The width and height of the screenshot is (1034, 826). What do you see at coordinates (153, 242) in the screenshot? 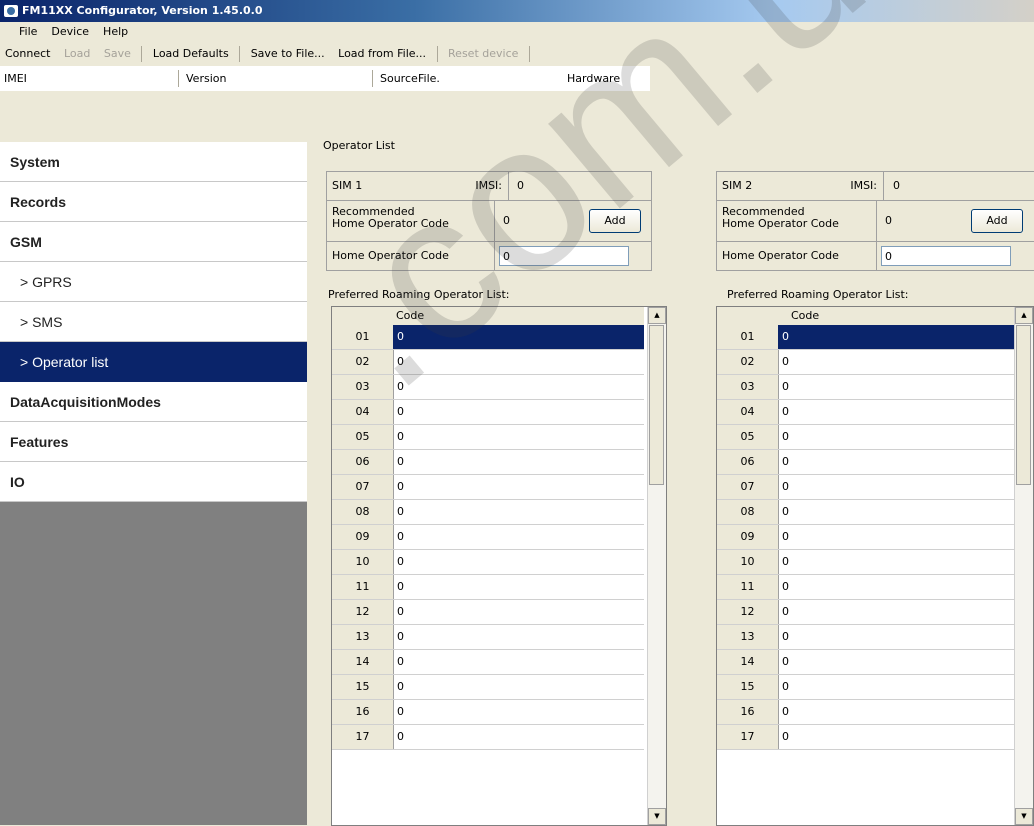
I see `sidebar-item-gsm: GSM` at bounding box center [153, 242].